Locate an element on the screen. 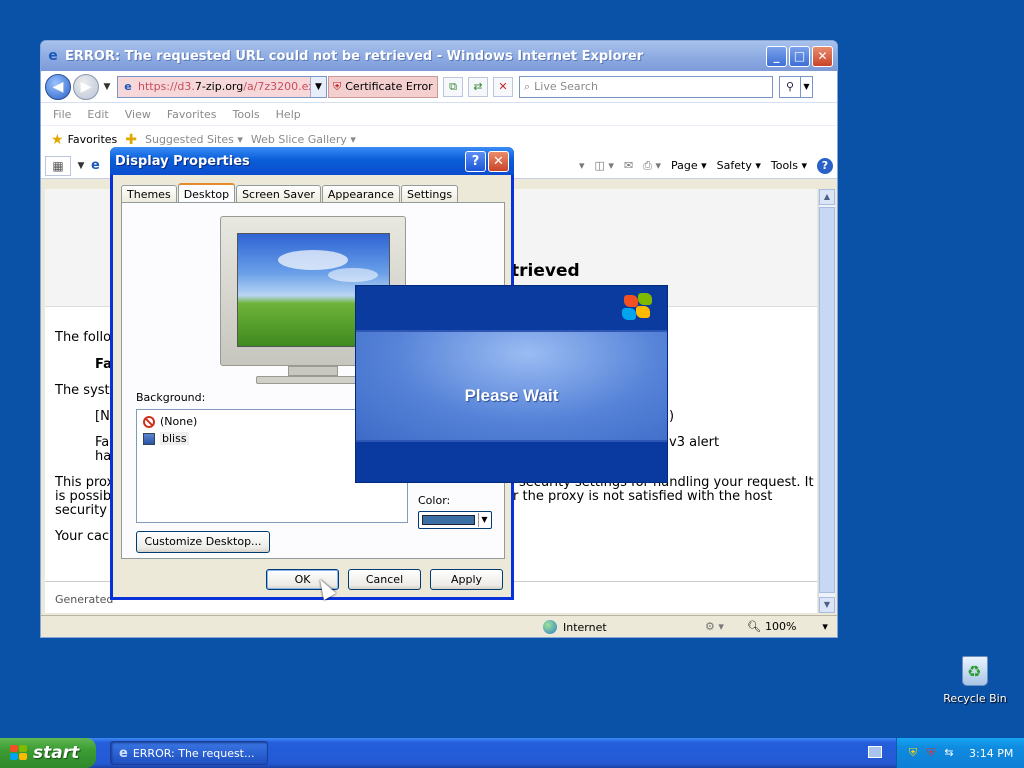 The width and height of the screenshot is (1024, 768). tools-menu: Tools ▾ is located at coordinates (789, 165).